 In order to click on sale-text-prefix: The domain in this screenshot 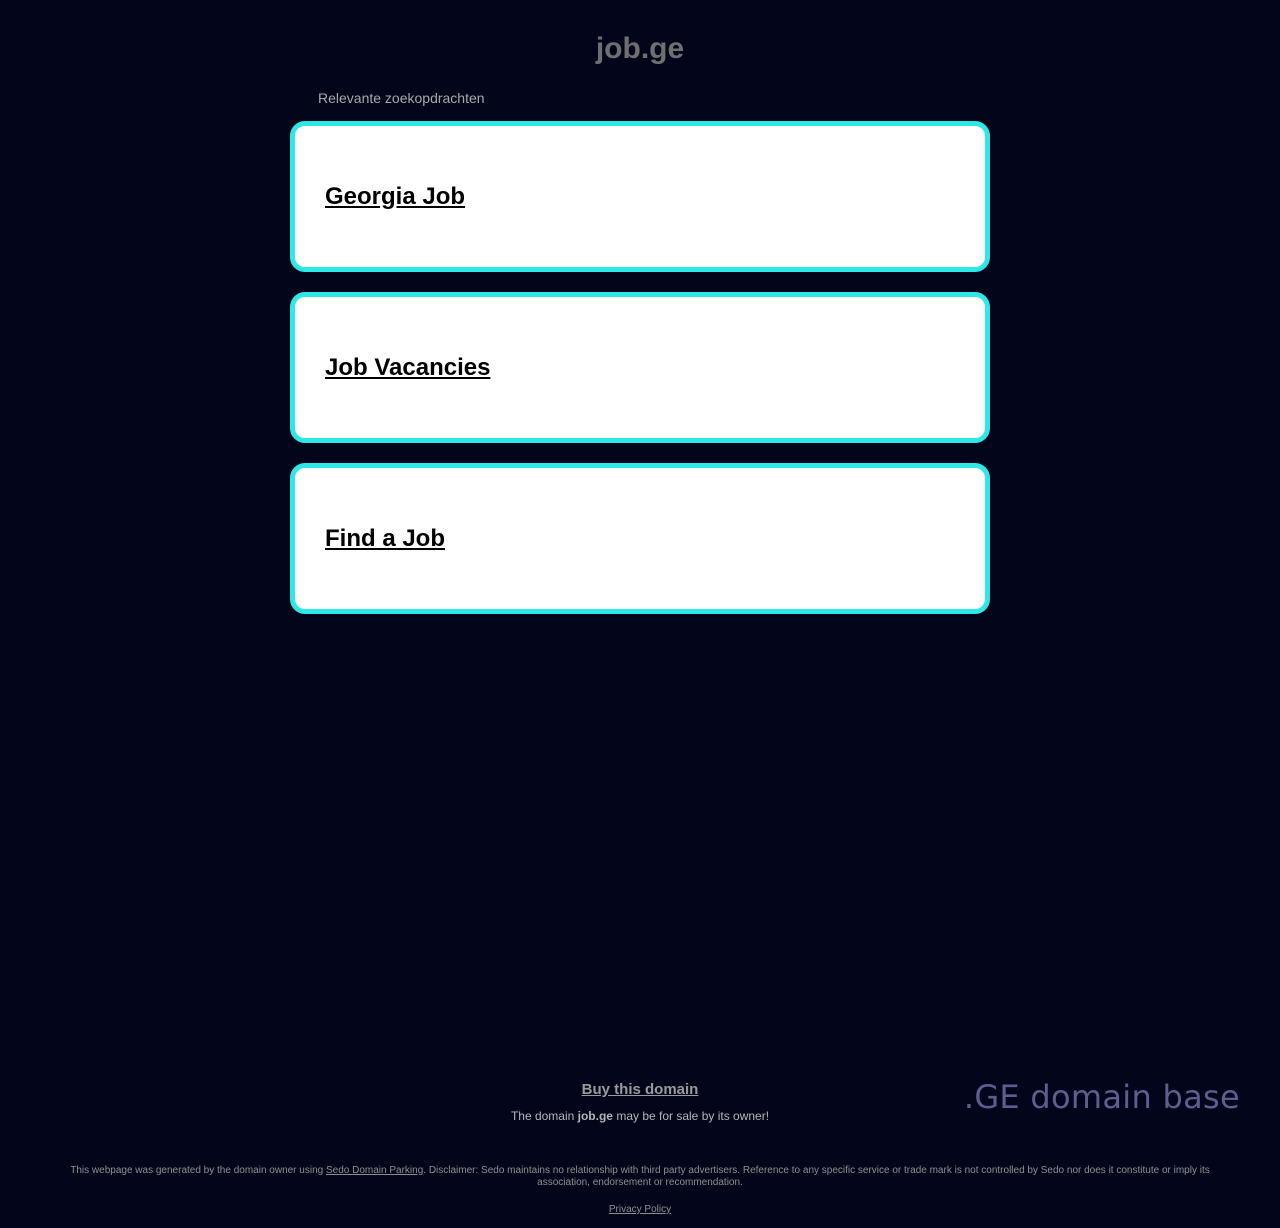, I will do `click(544, 1116)`.